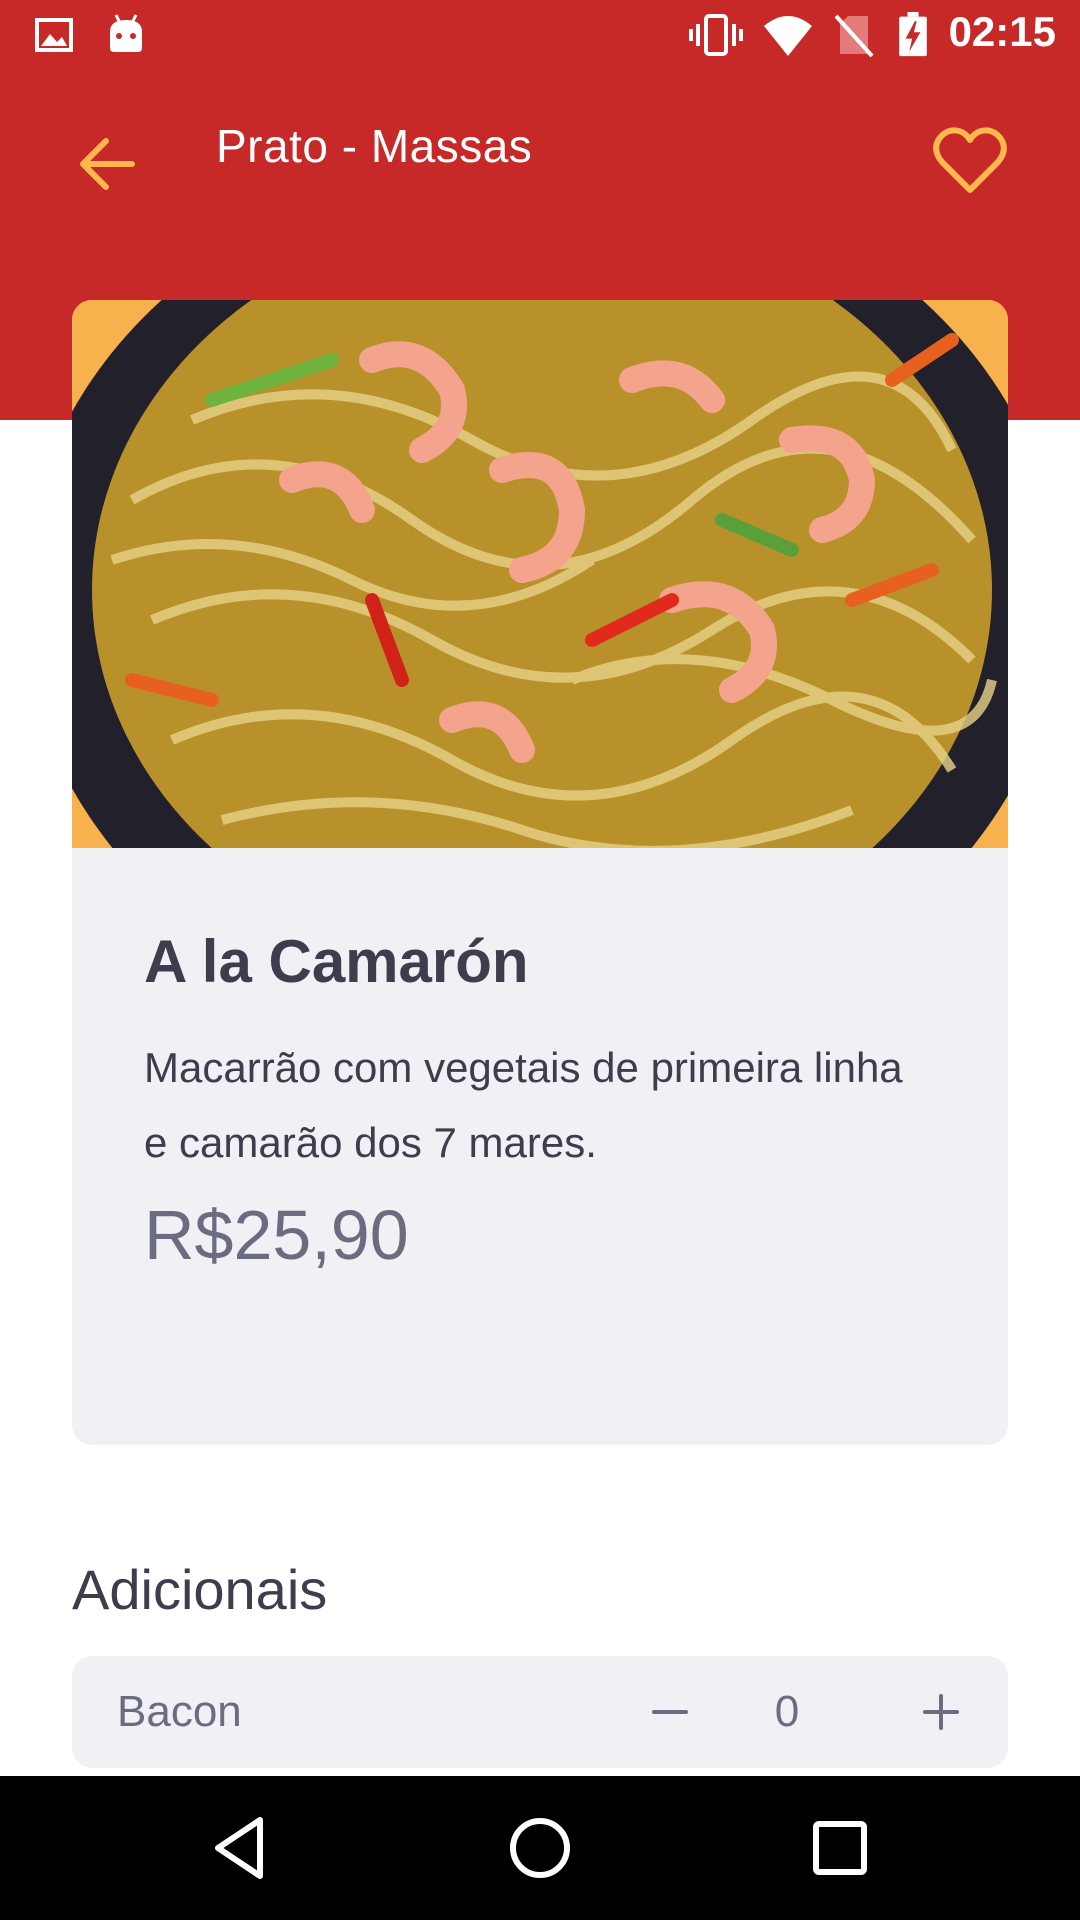 The width and height of the screenshot is (1080, 1920). I want to click on plus-icon, so click(941, 1712).